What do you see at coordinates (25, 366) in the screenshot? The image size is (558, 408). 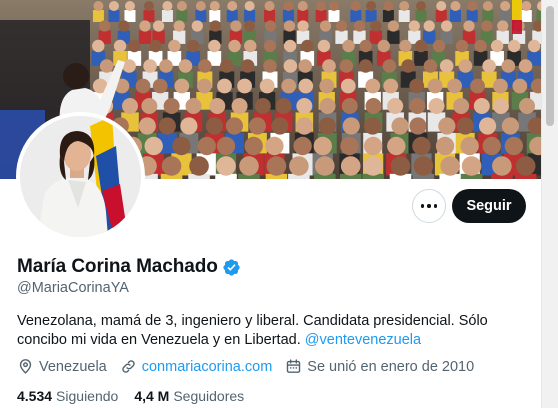 I see `location-pin-icon` at bounding box center [25, 366].